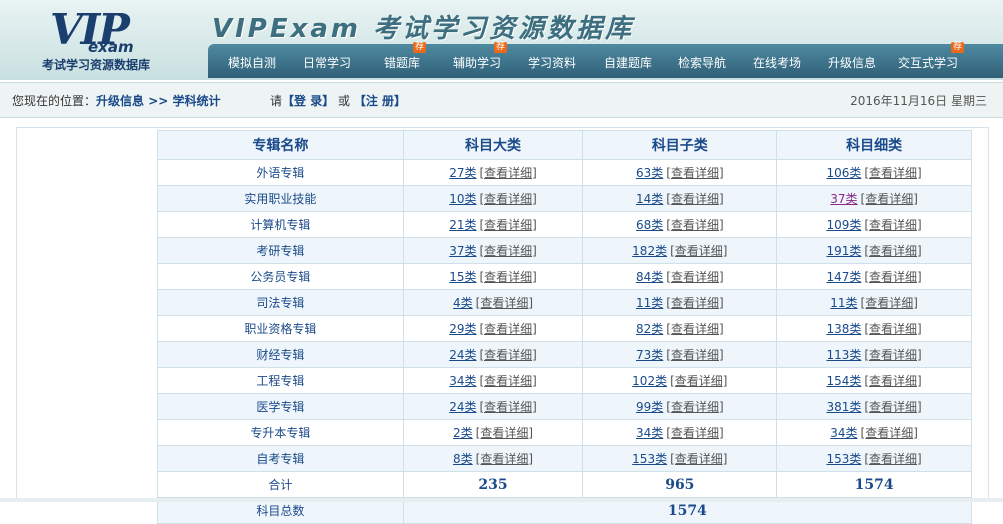  I want to click on category-count-link: 154类, so click(843, 381).